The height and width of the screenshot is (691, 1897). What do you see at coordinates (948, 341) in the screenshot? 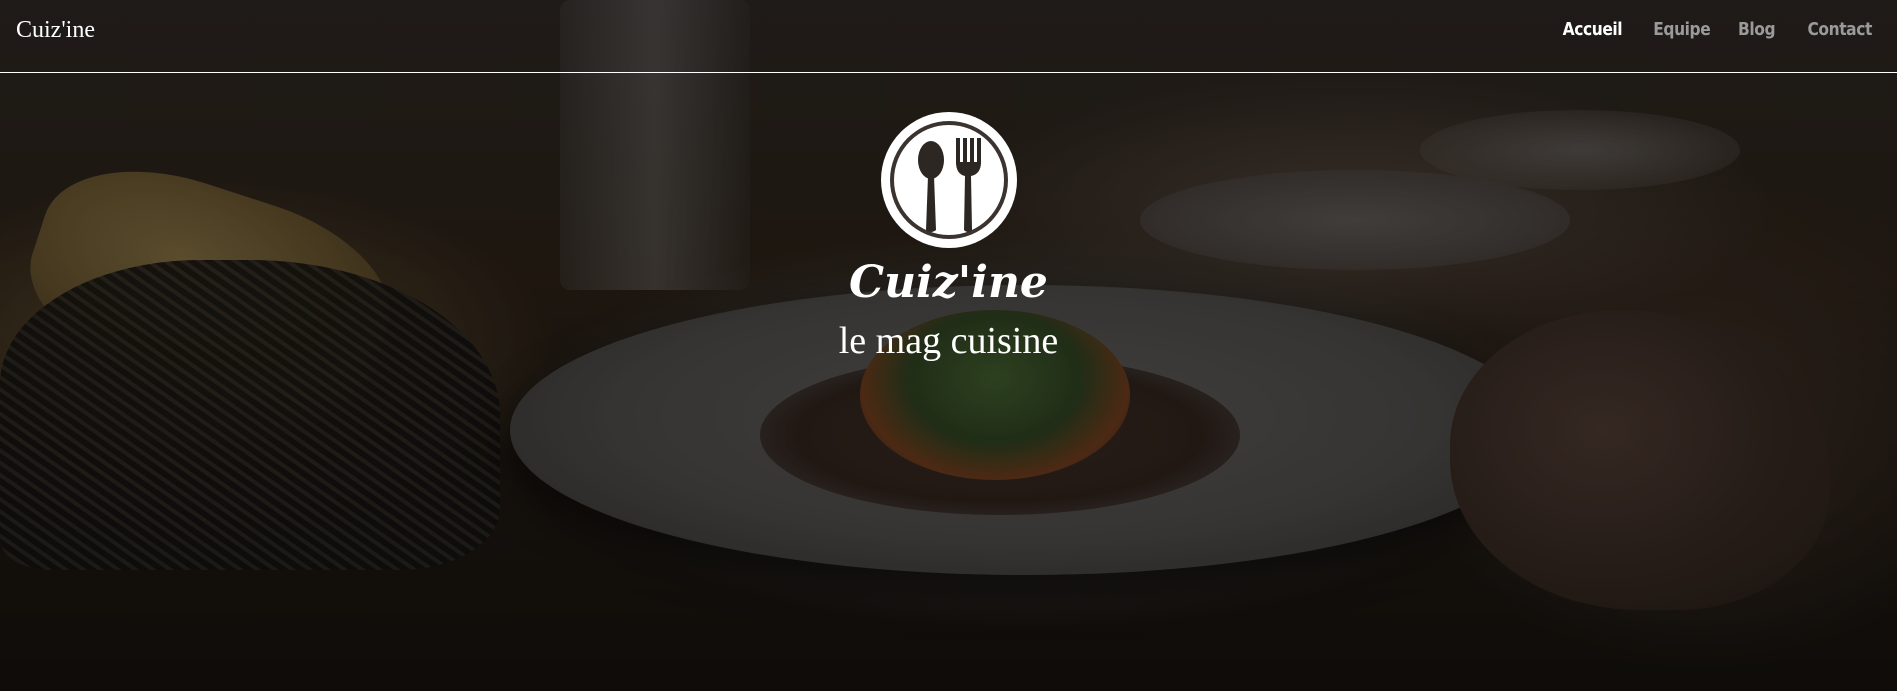
I see `hero-subtitle: le mag cuisine` at bounding box center [948, 341].